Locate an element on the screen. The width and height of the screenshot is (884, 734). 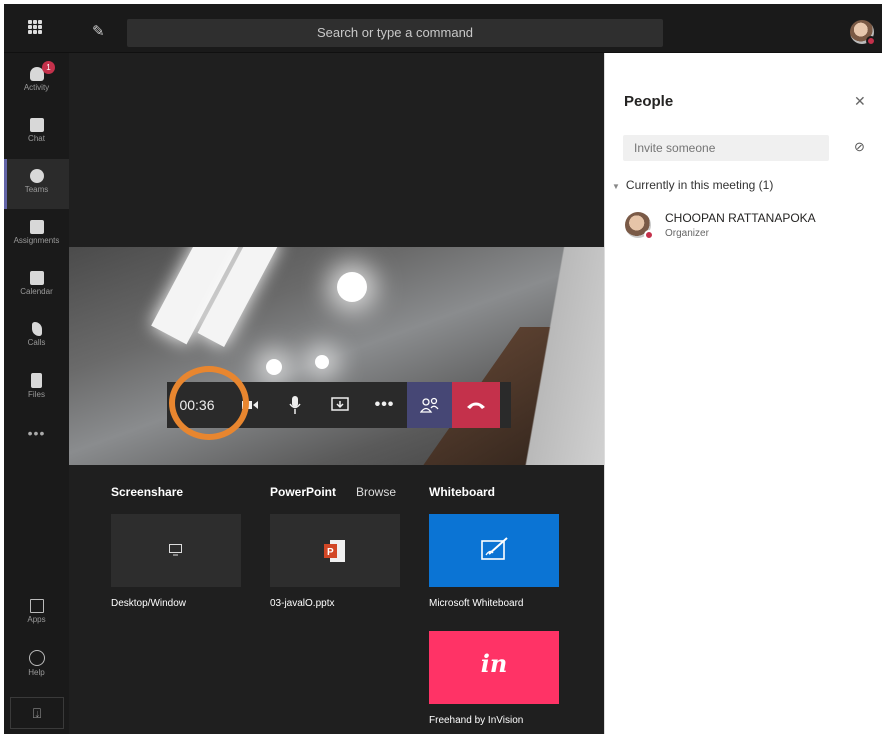
screenshare-heading: Screenshare is located at coordinates (147, 492).